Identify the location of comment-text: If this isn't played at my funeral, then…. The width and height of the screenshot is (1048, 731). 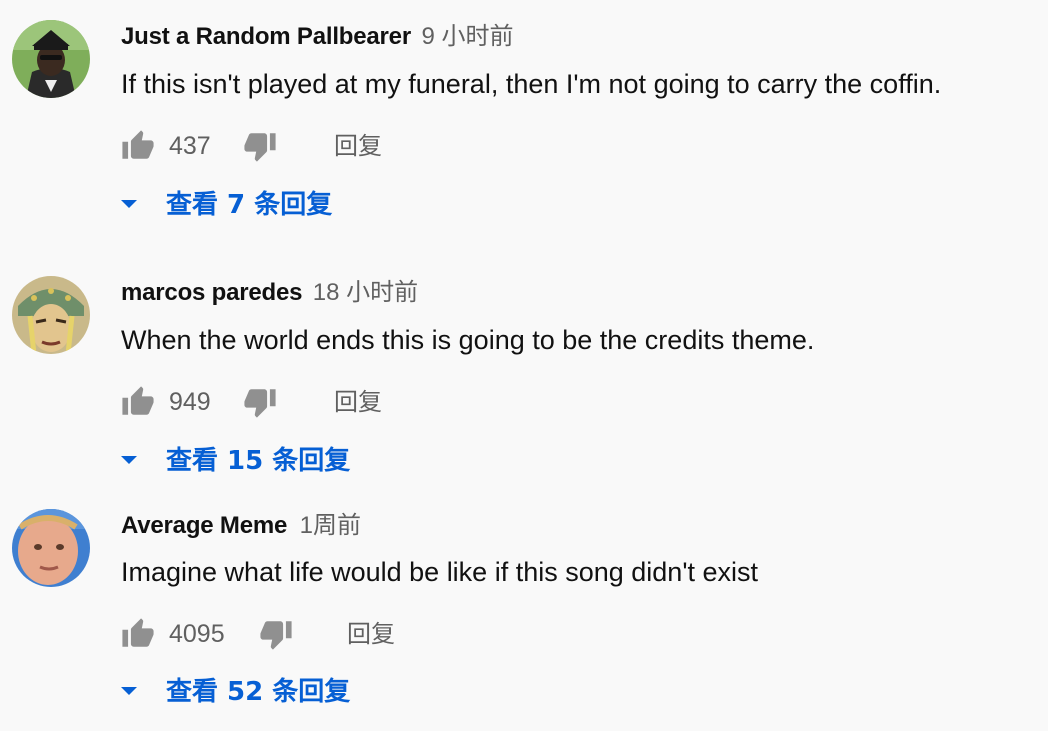
(531, 84).